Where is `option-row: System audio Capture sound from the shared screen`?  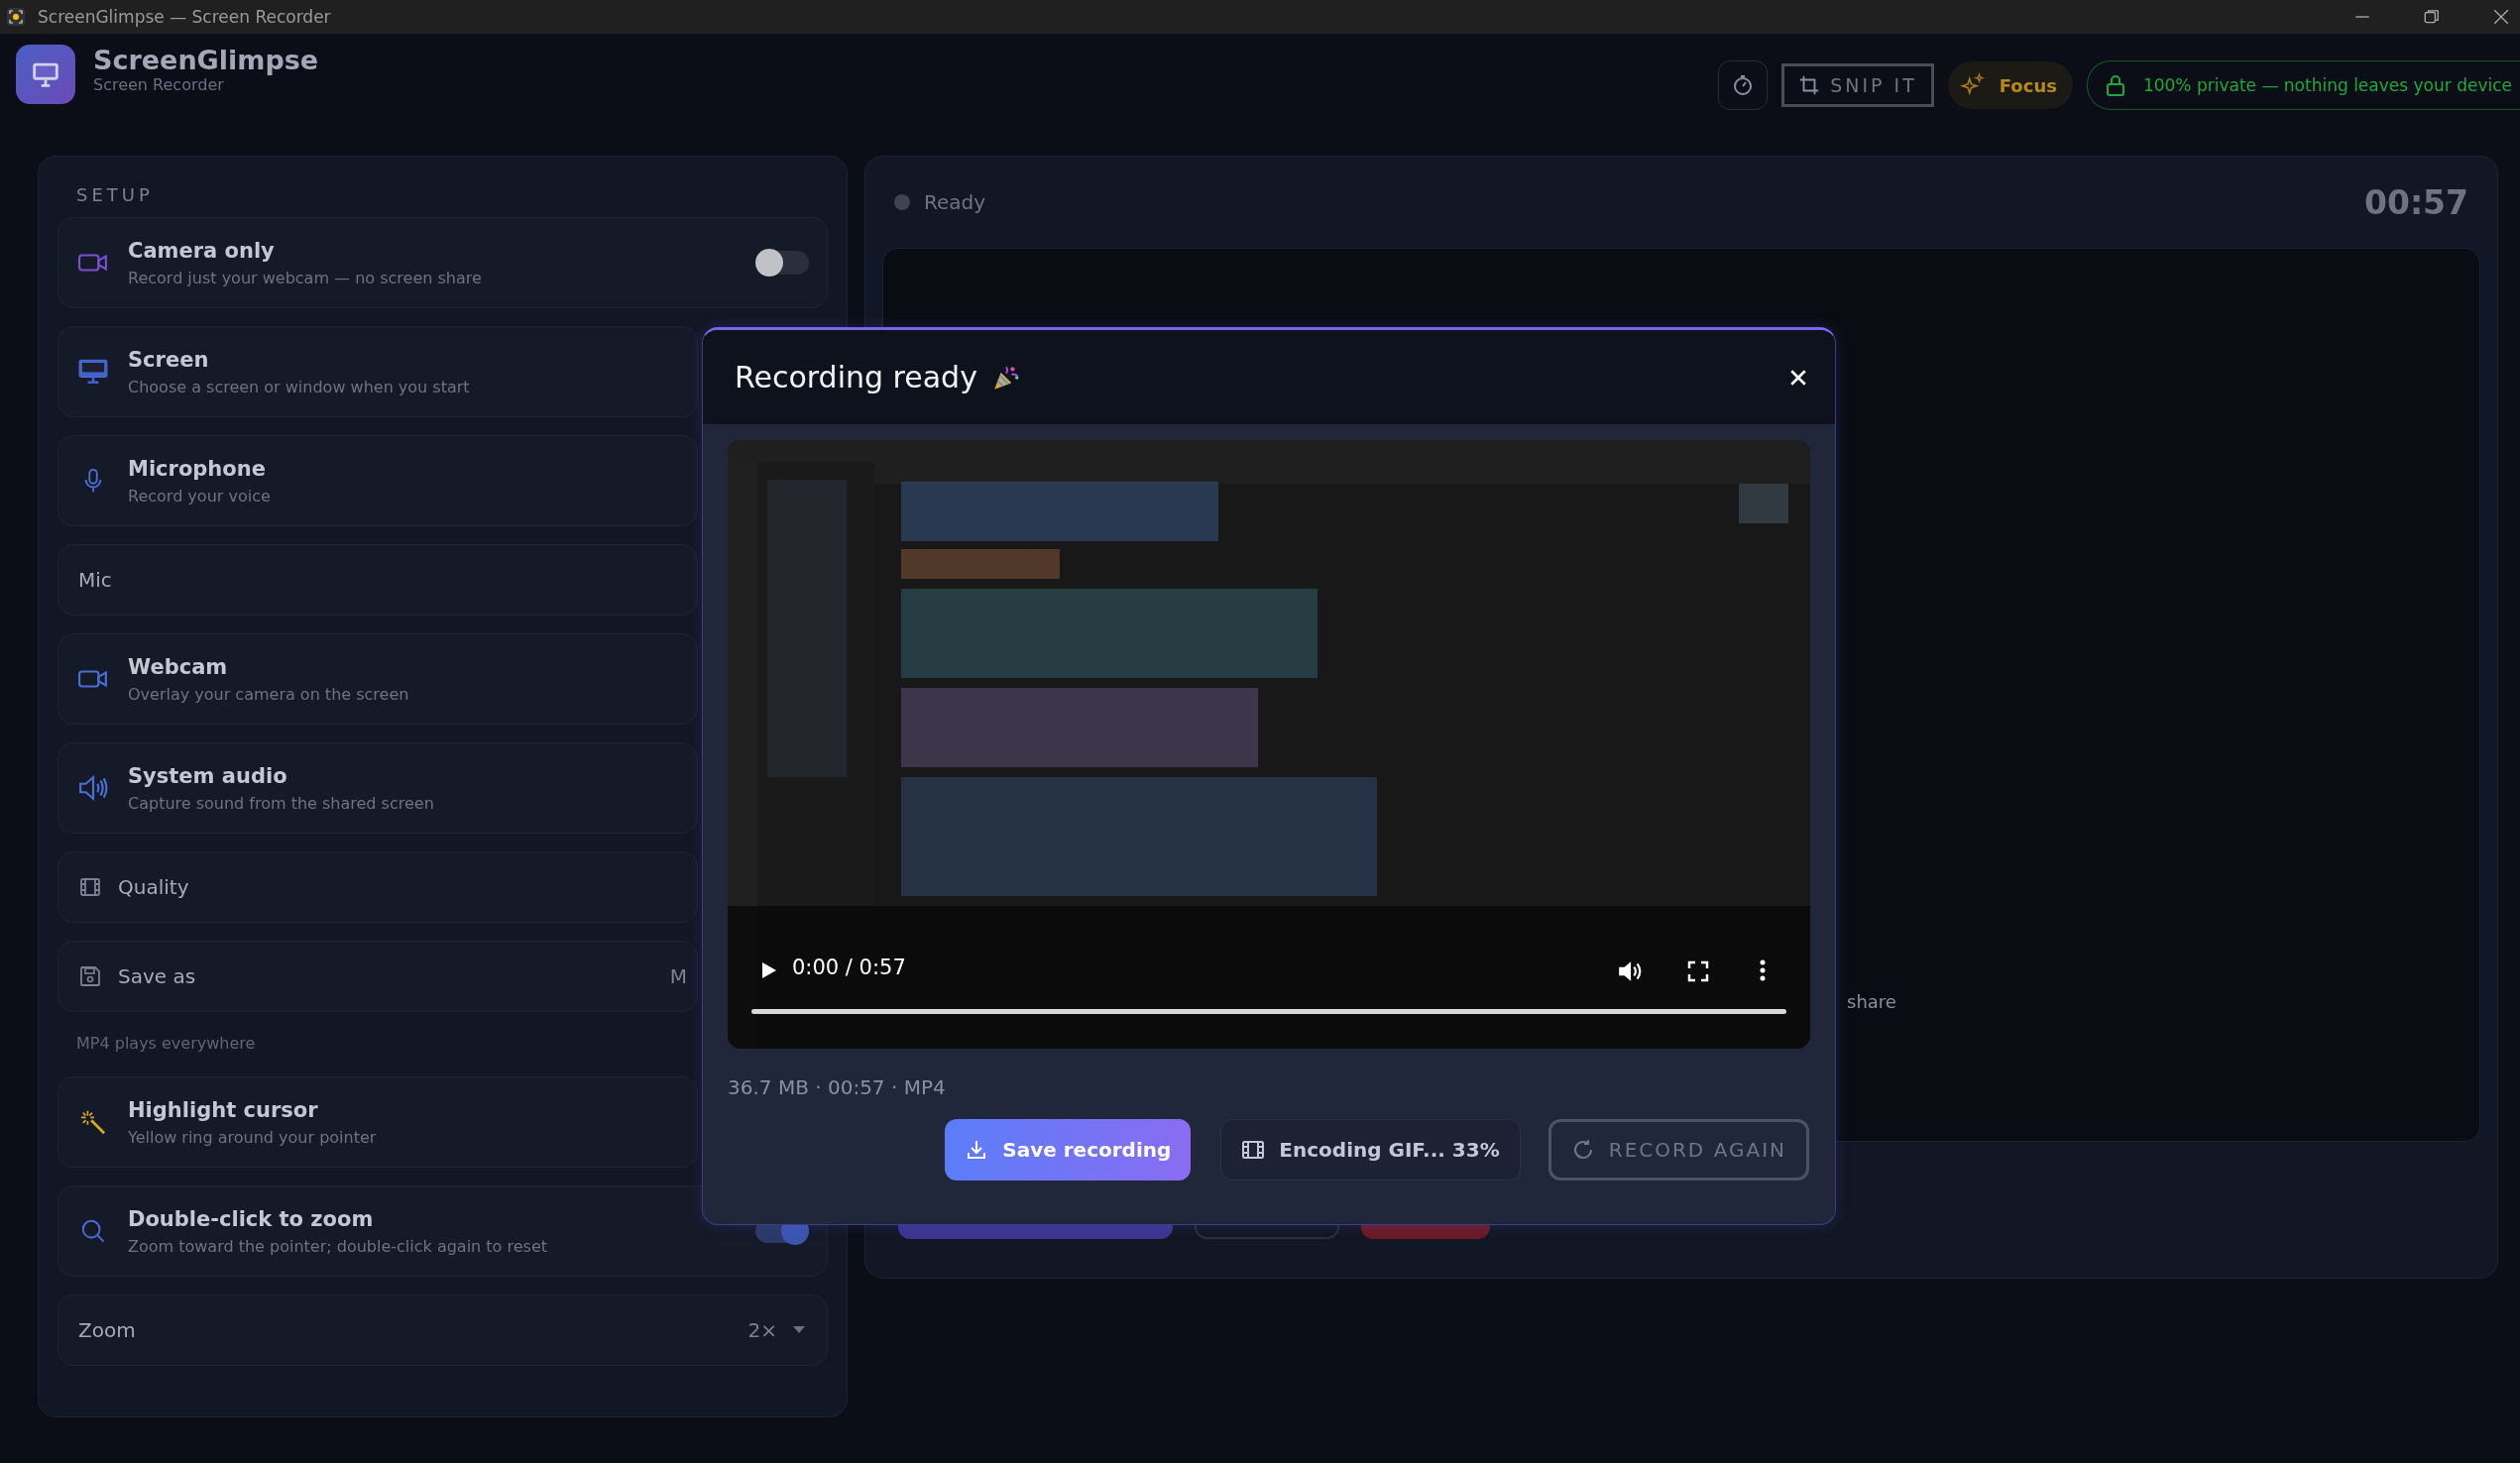 option-row: System audio Capture sound from the shared screen is located at coordinates (377, 788).